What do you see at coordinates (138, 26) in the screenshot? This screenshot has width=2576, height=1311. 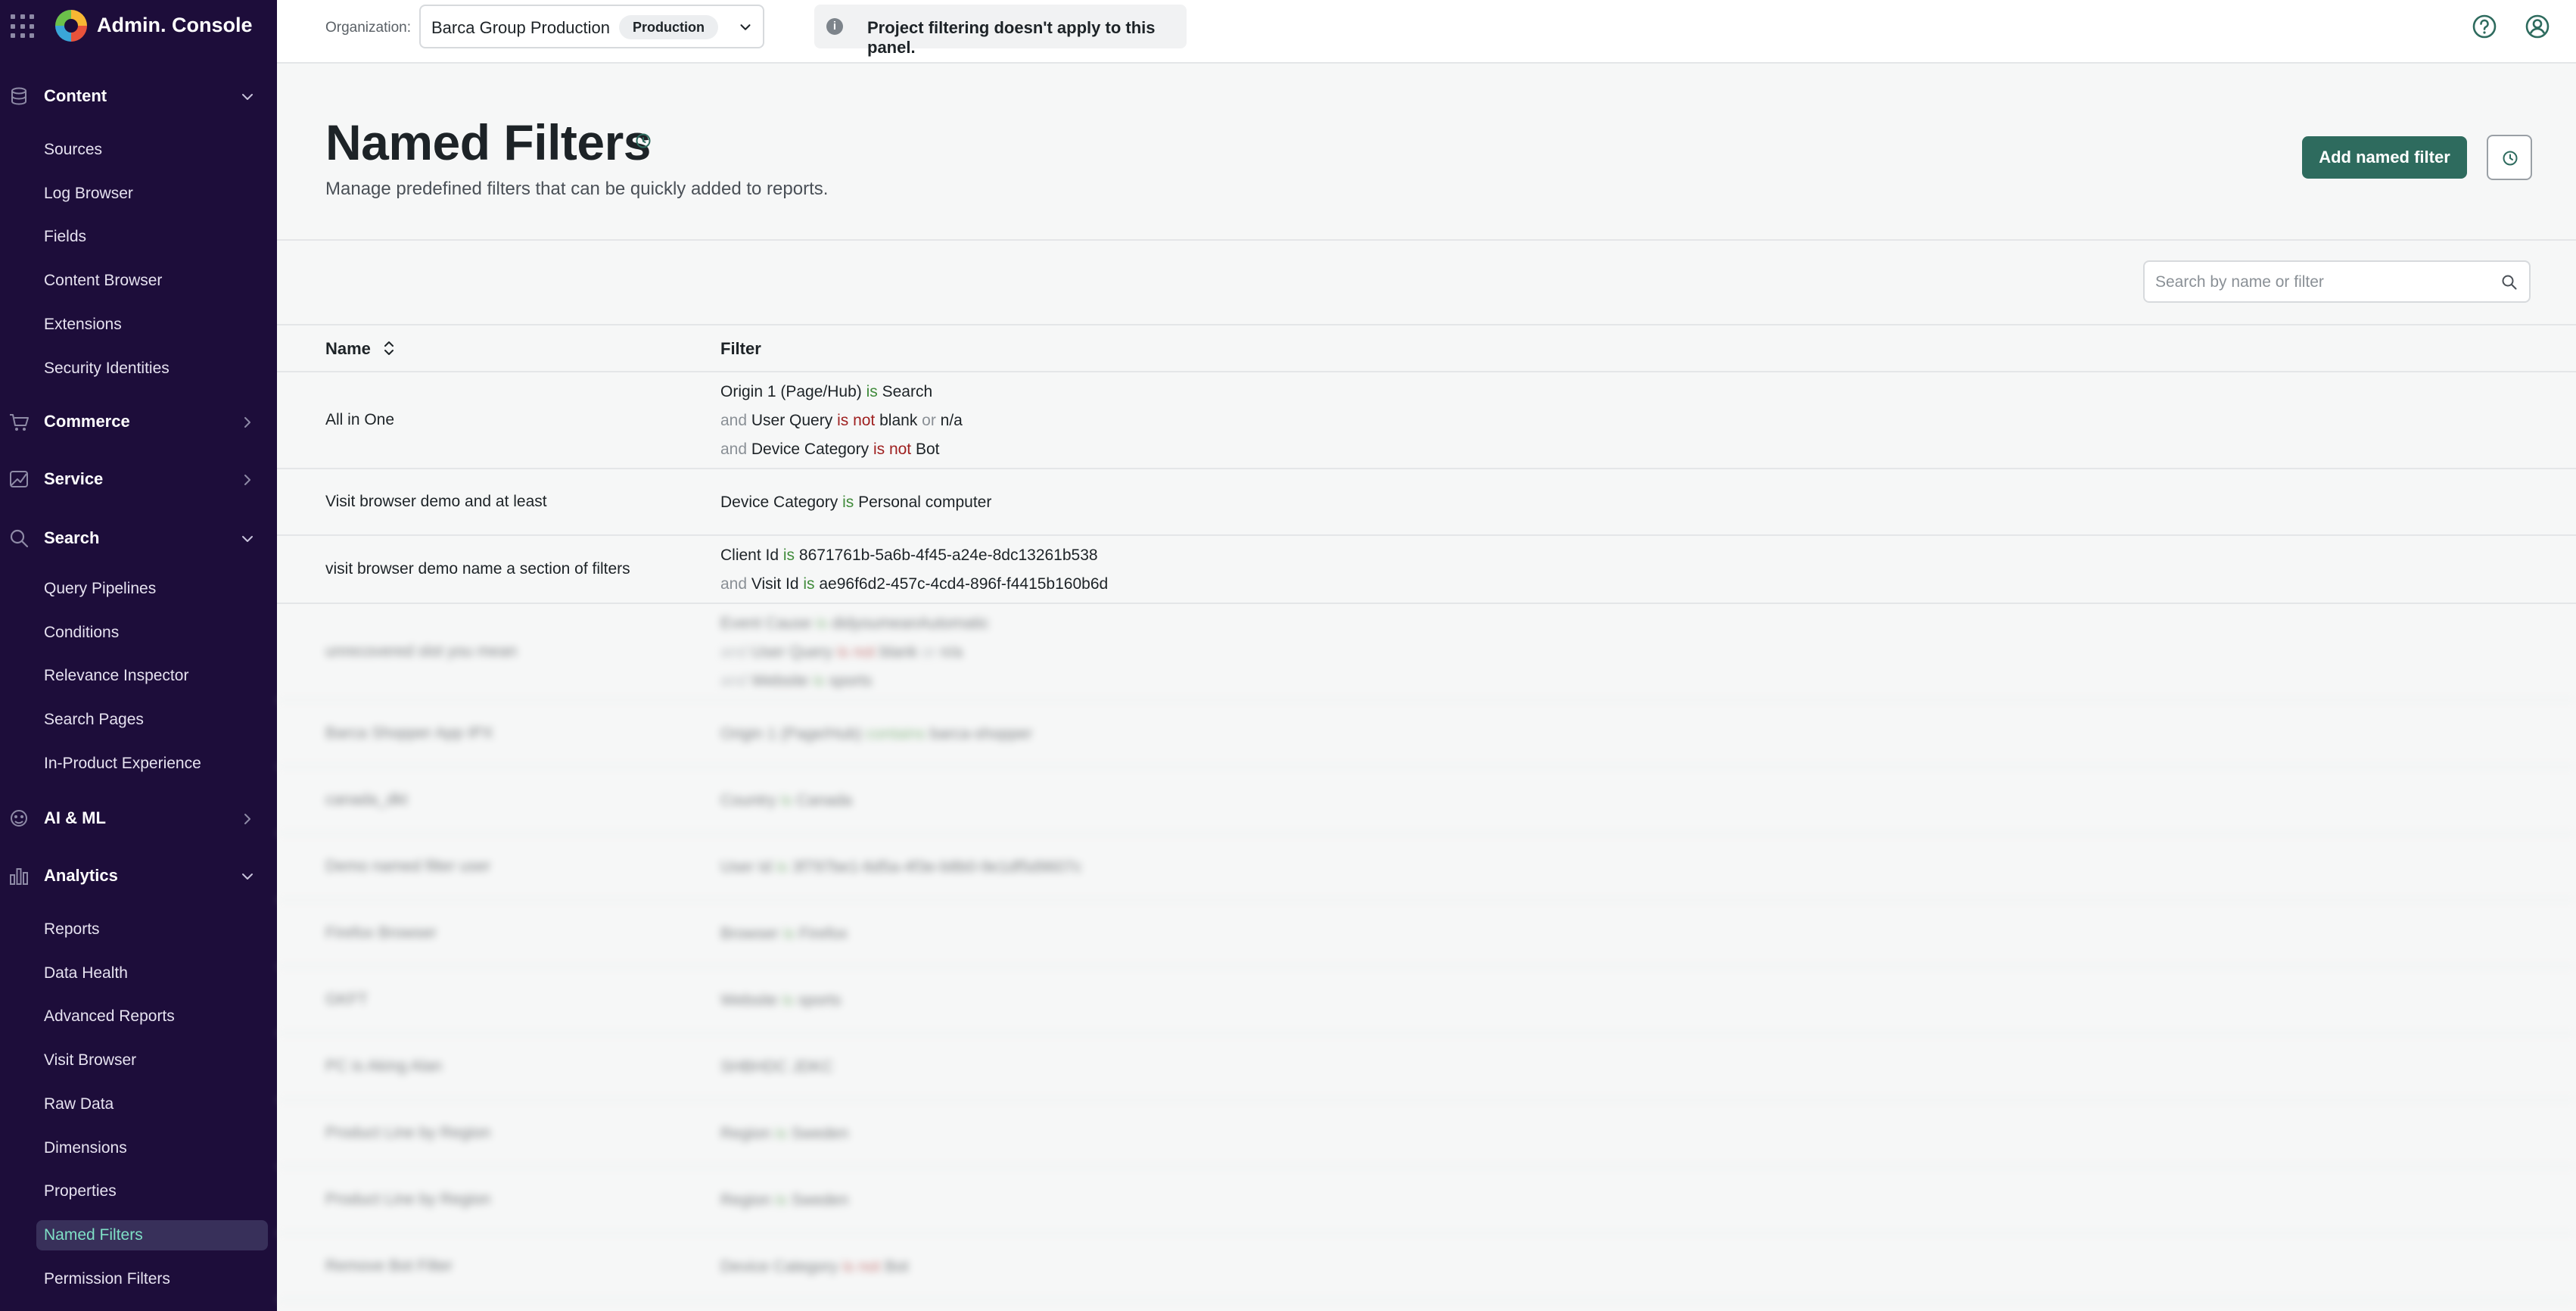 I see `brand: Admin. Console` at bounding box center [138, 26].